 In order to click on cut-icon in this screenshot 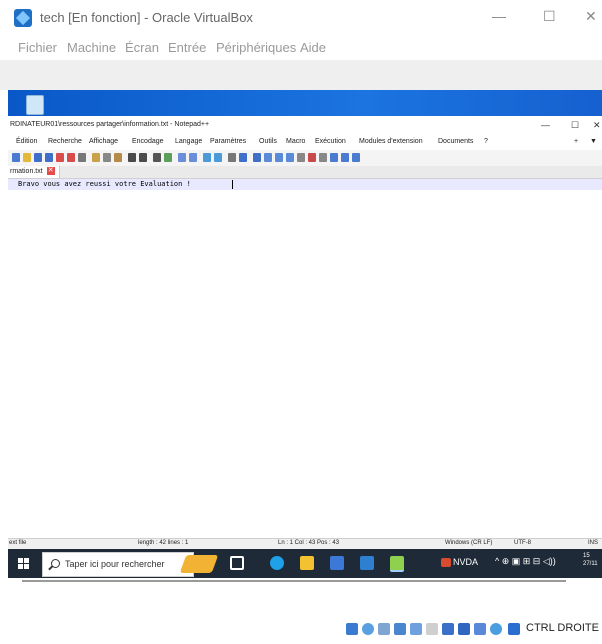, I will do `click(96, 157)`.